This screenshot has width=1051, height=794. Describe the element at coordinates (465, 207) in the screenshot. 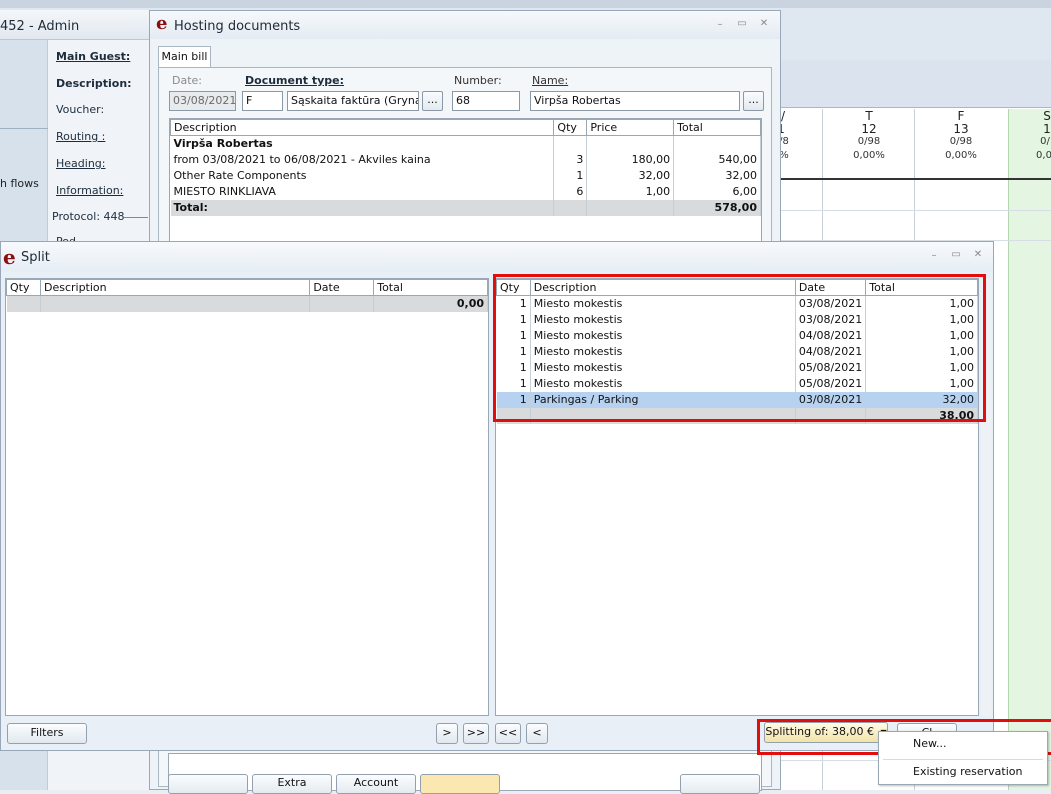

I see `total-row: Total: 578,00` at that location.